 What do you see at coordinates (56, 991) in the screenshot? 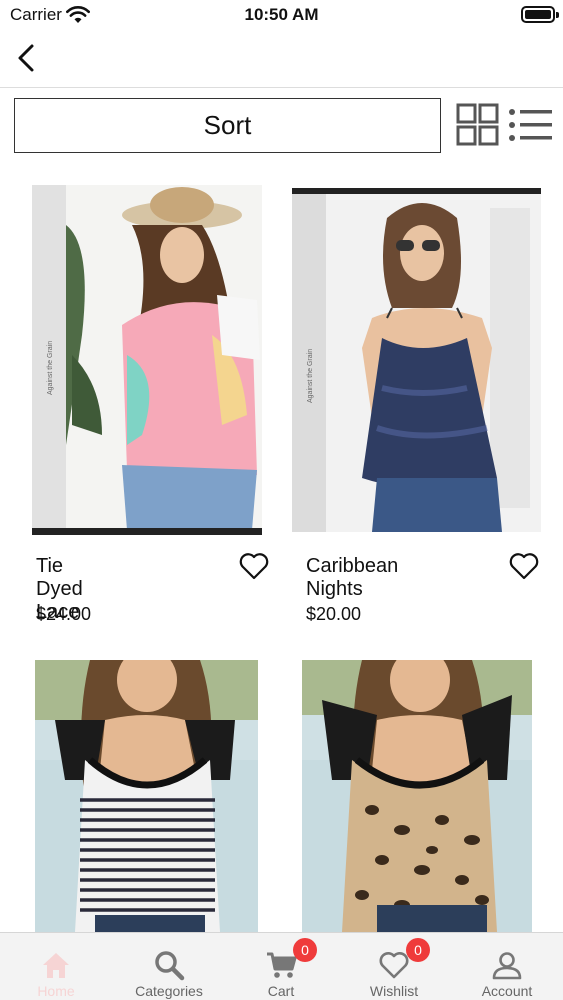
I see `tab-label: Home` at bounding box center [56, 991].